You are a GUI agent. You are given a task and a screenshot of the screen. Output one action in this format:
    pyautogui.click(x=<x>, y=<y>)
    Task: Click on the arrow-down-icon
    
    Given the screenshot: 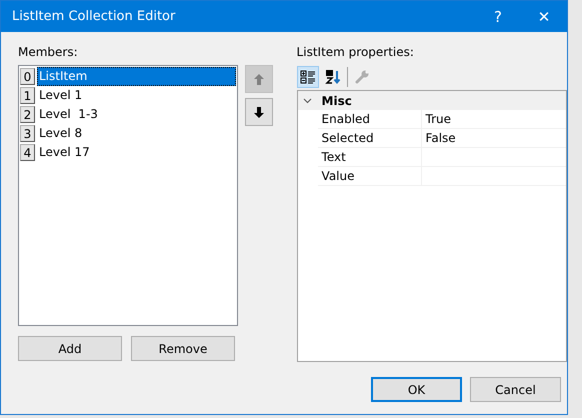 What is the action you would take?
    pyautogui.click(x=259, y=112)
    